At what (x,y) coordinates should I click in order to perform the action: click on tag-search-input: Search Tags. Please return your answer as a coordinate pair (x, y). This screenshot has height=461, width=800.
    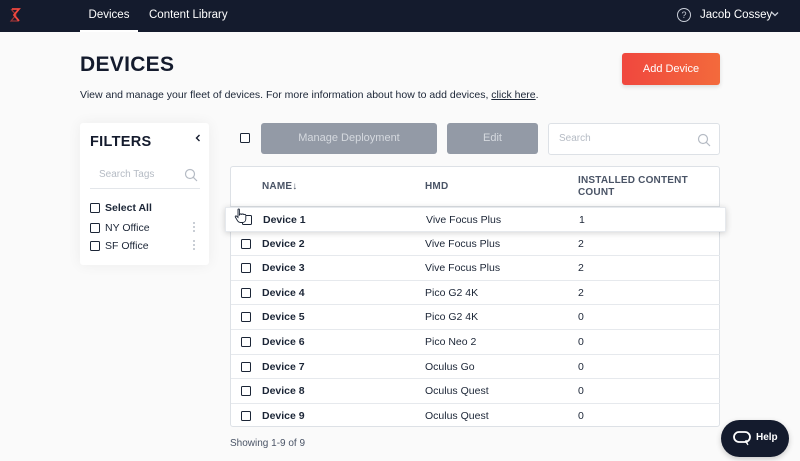
    Looking at the image, I should click on (145, 176).